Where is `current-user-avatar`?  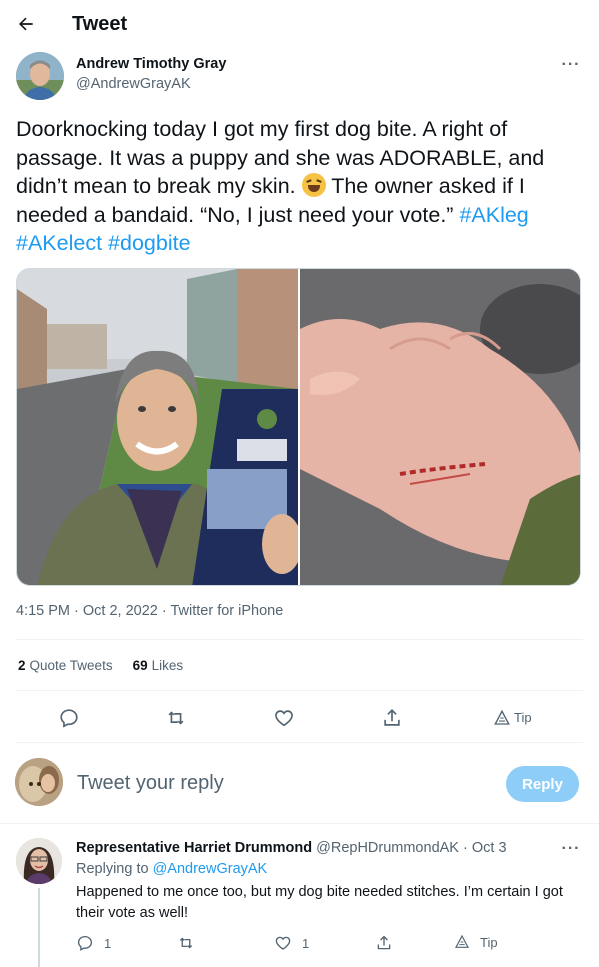 current-user-avatar is located at coordinates (39, 782).